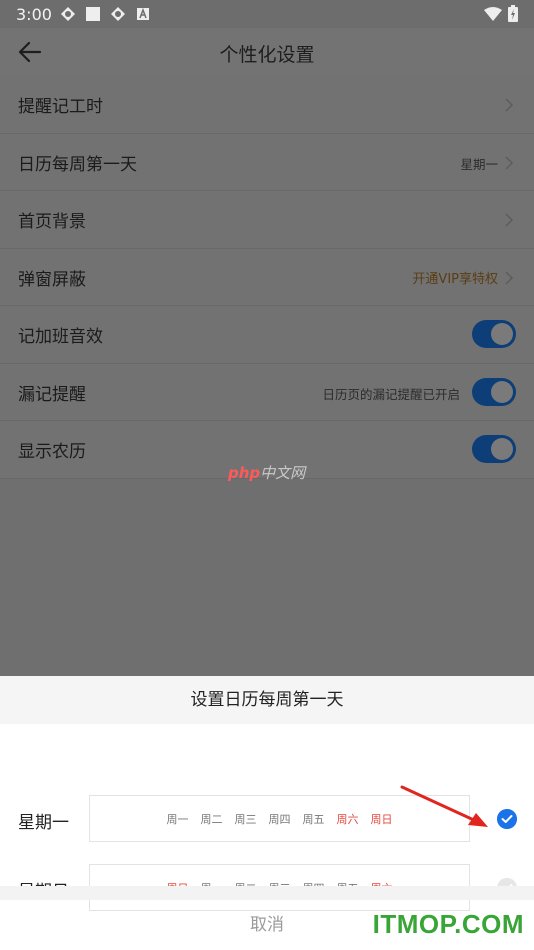 This screenshot has width=534, height=950. I want to click on checked-circle-icon, so click(507, 819).